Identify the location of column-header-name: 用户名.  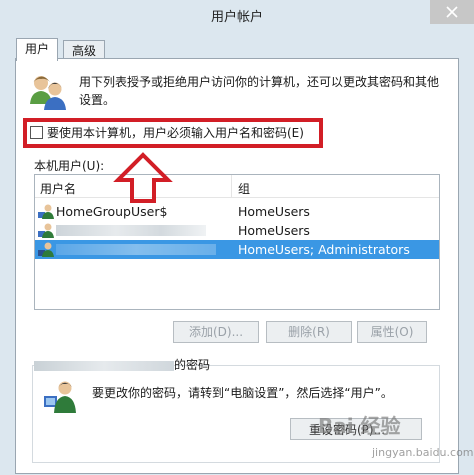
(58, 188).